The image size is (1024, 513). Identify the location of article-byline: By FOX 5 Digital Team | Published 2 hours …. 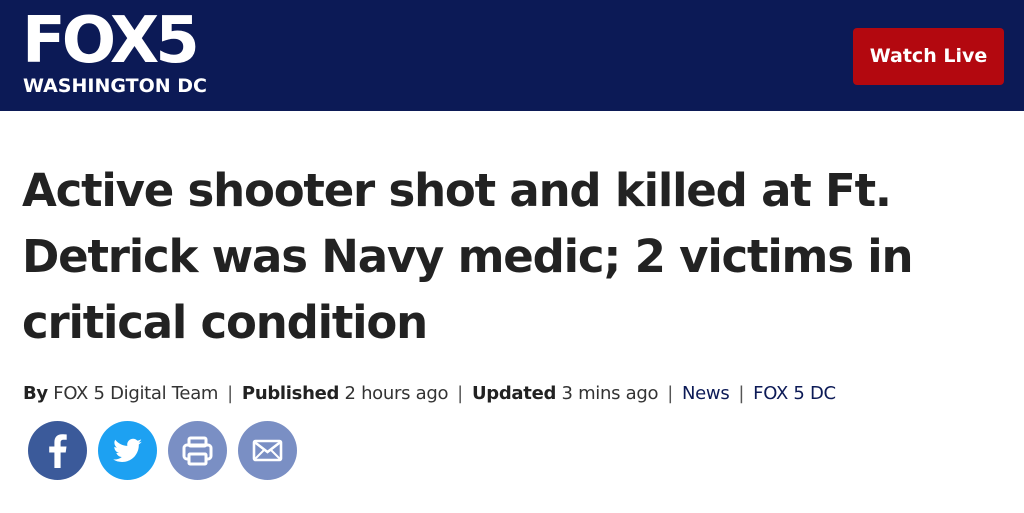
(518, 394).